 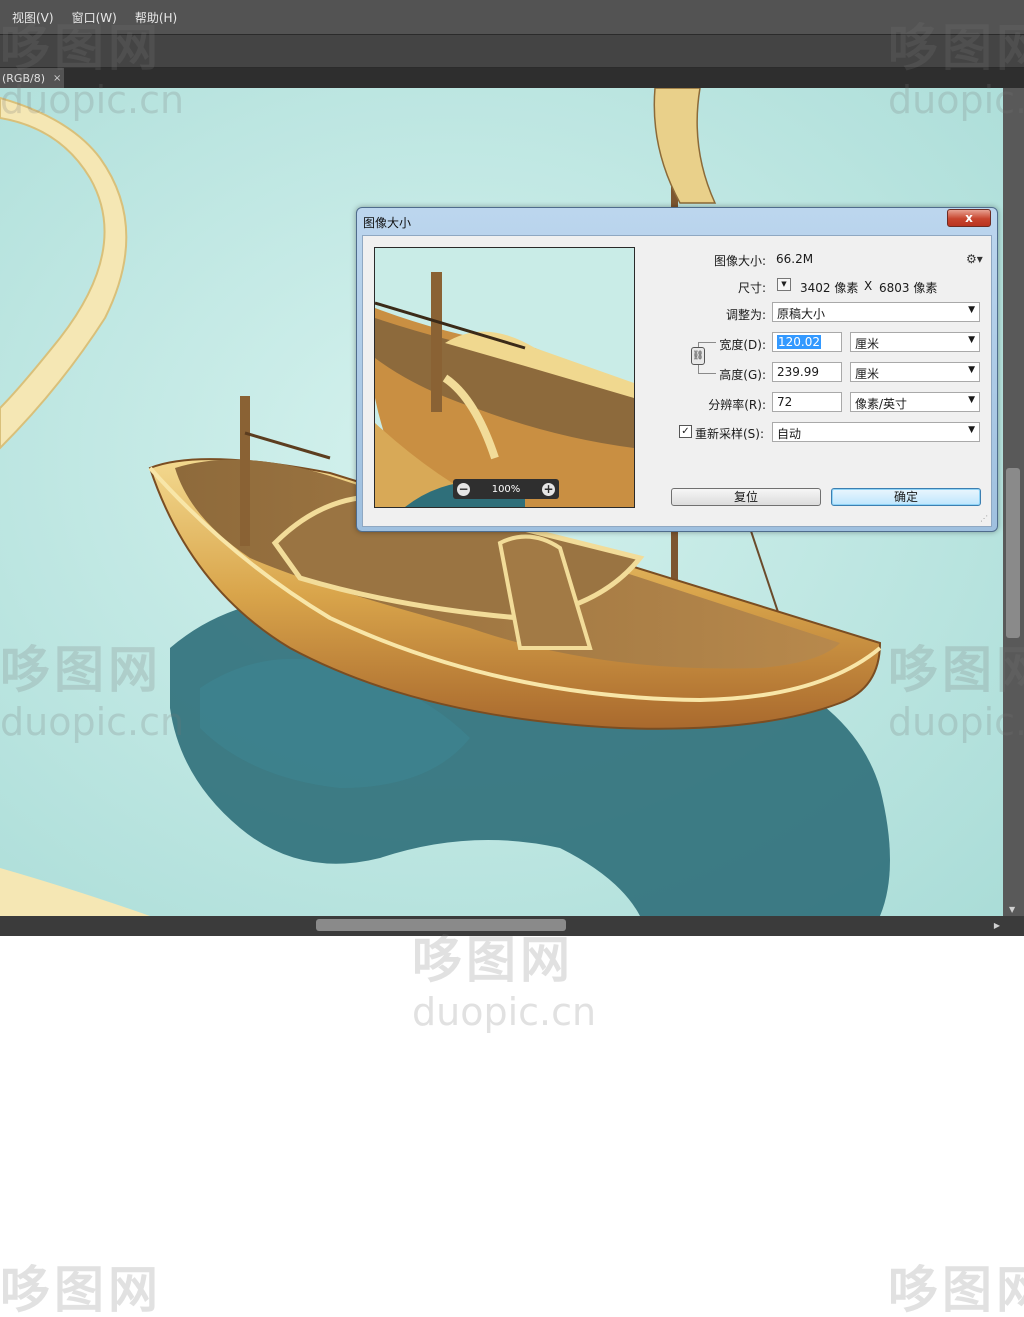 I want to click on preview-image, so click(x=504, y=377).